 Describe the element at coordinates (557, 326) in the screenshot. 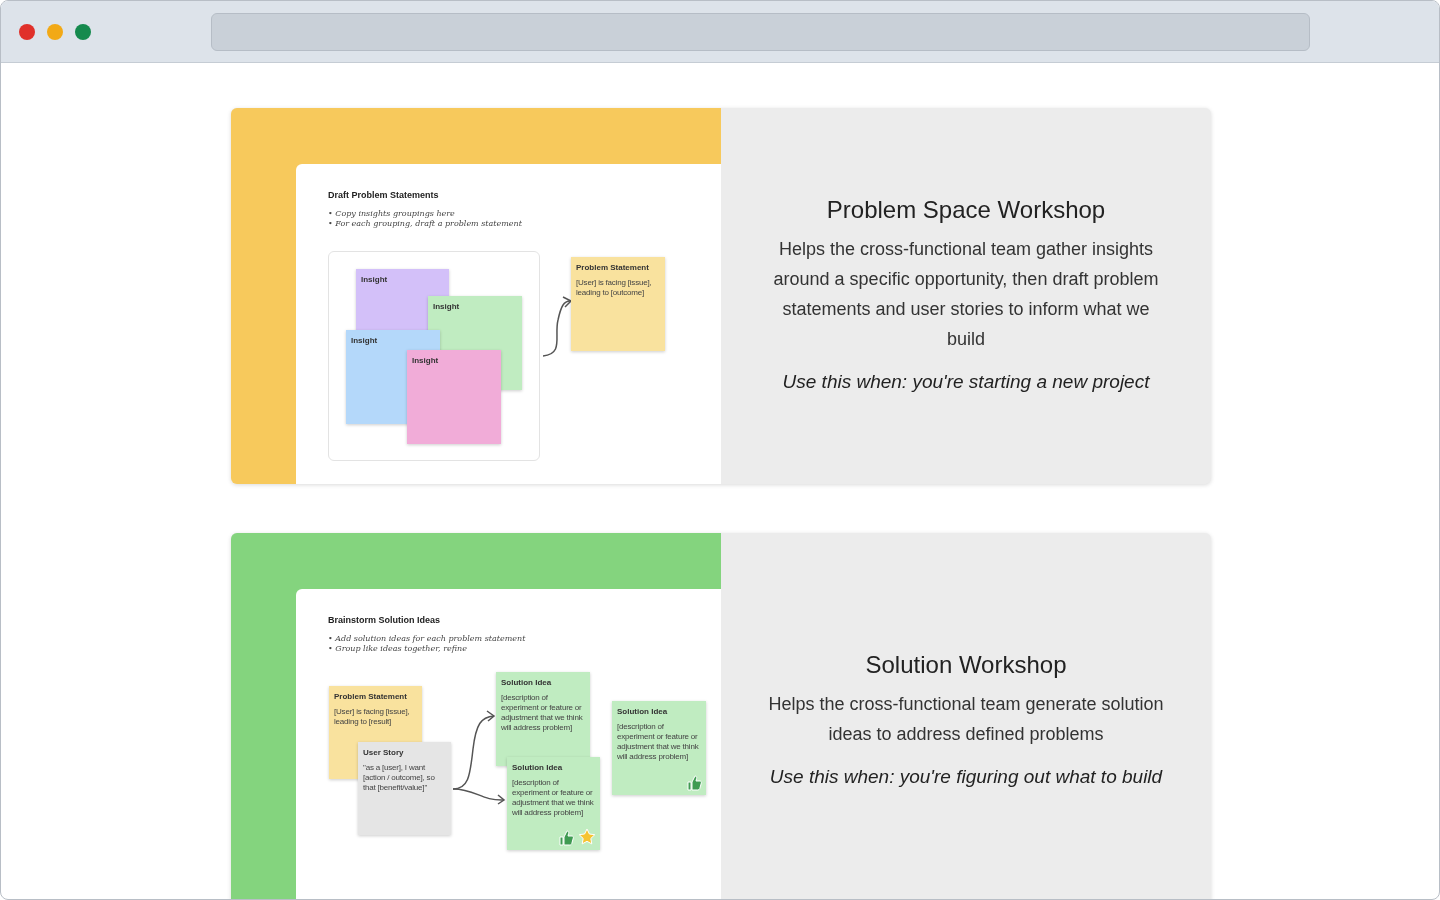

I see `curved-arrow` at that location.